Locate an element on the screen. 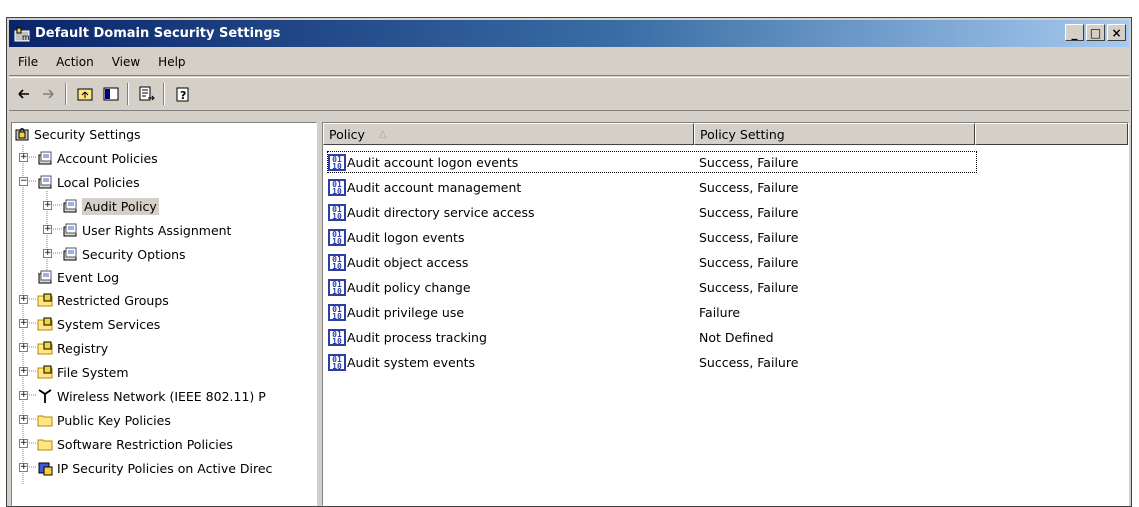  security-settings-app-icon: m is located at coordinates (22, 34).